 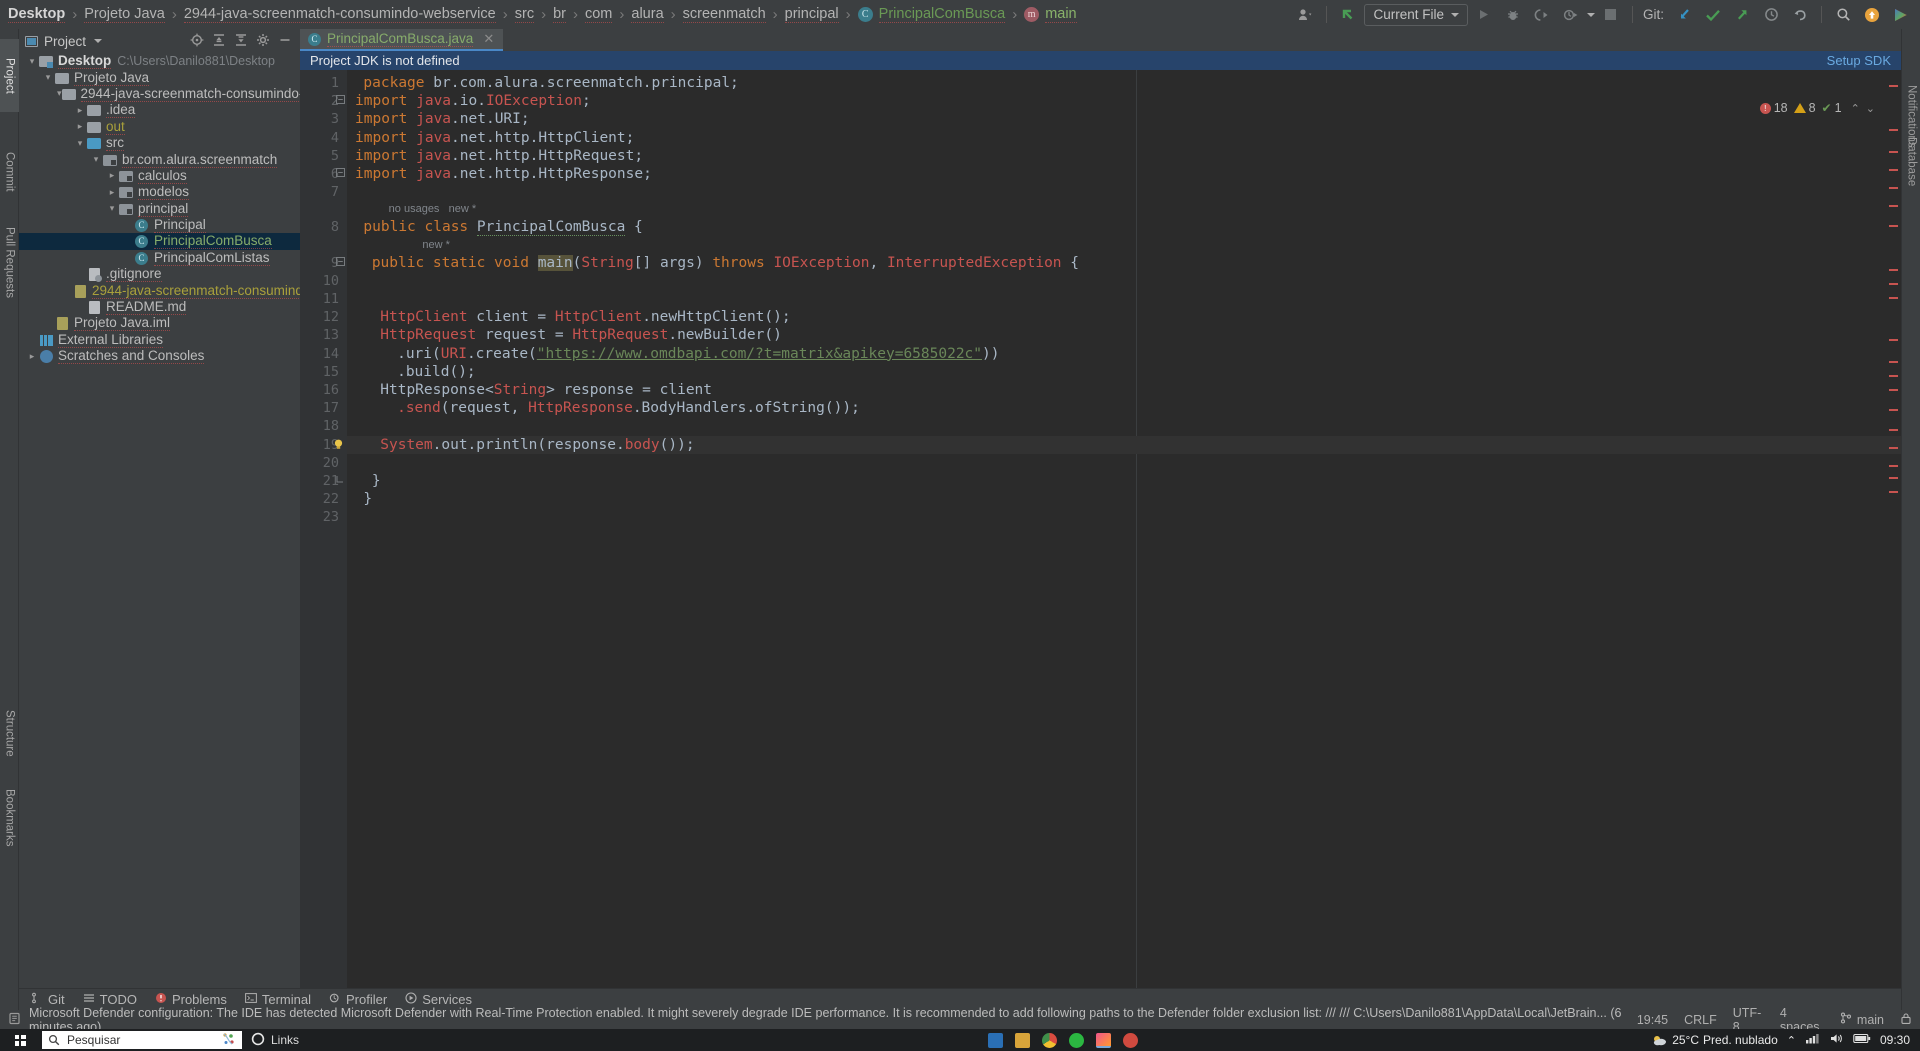 I want to click on search-icon, so click(x=1843, y=15).